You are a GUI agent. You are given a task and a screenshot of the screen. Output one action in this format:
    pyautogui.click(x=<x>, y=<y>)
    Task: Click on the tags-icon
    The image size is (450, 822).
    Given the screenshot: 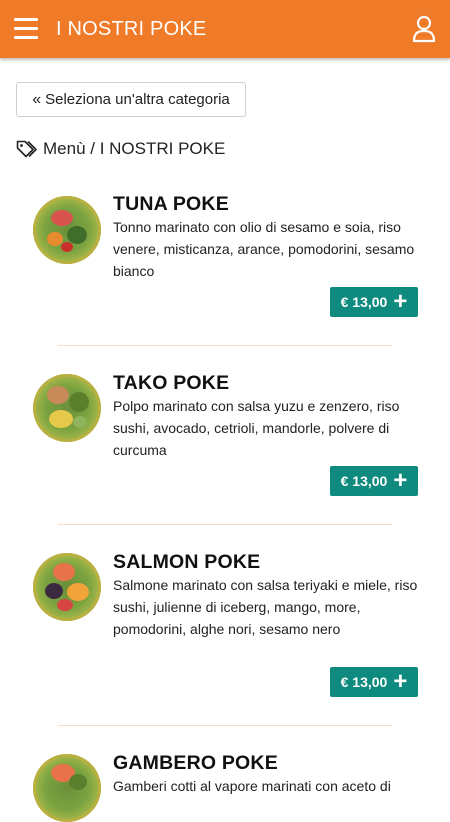 What is the action you would take?
    pyautogui.click(x=26, y=149)
    